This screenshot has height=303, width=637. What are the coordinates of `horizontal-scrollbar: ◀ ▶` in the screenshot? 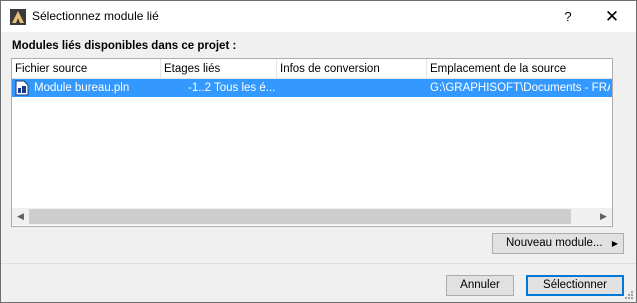 It's located at (312, 216).